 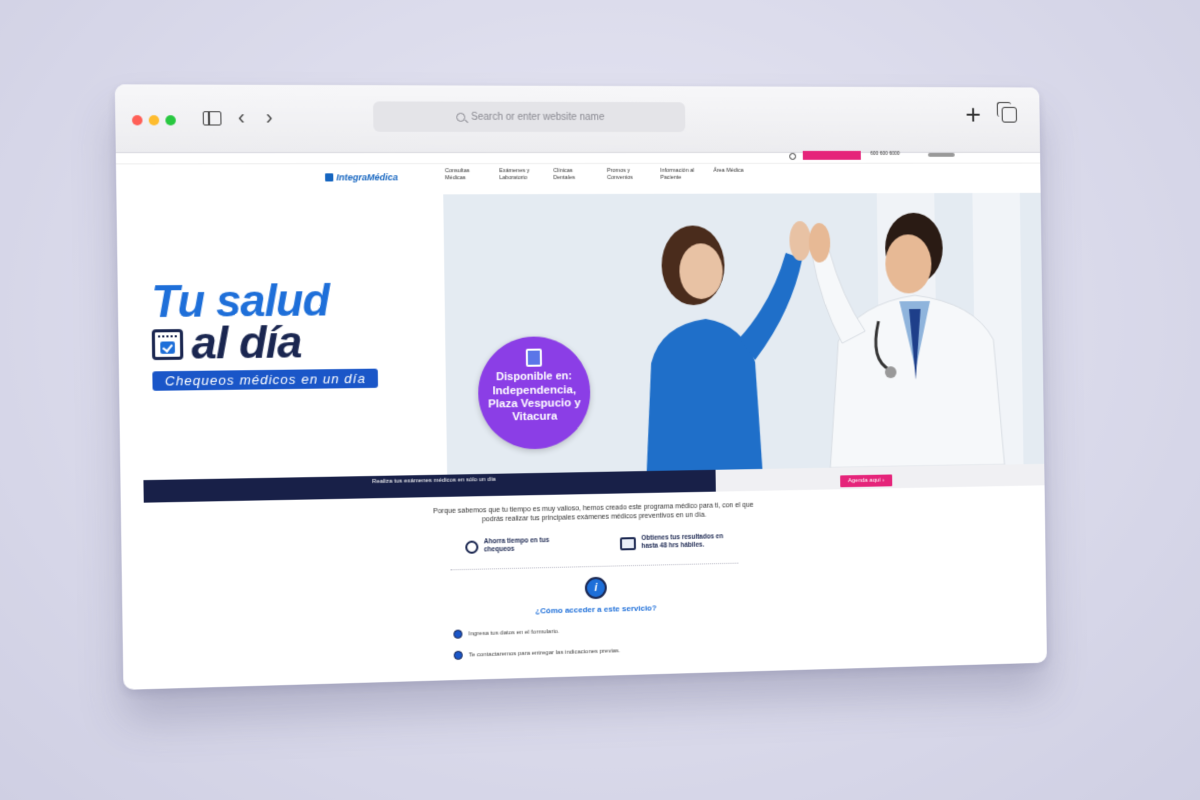 I want to click on back-arrow-icon: ‹, so click(x=241, y=117).